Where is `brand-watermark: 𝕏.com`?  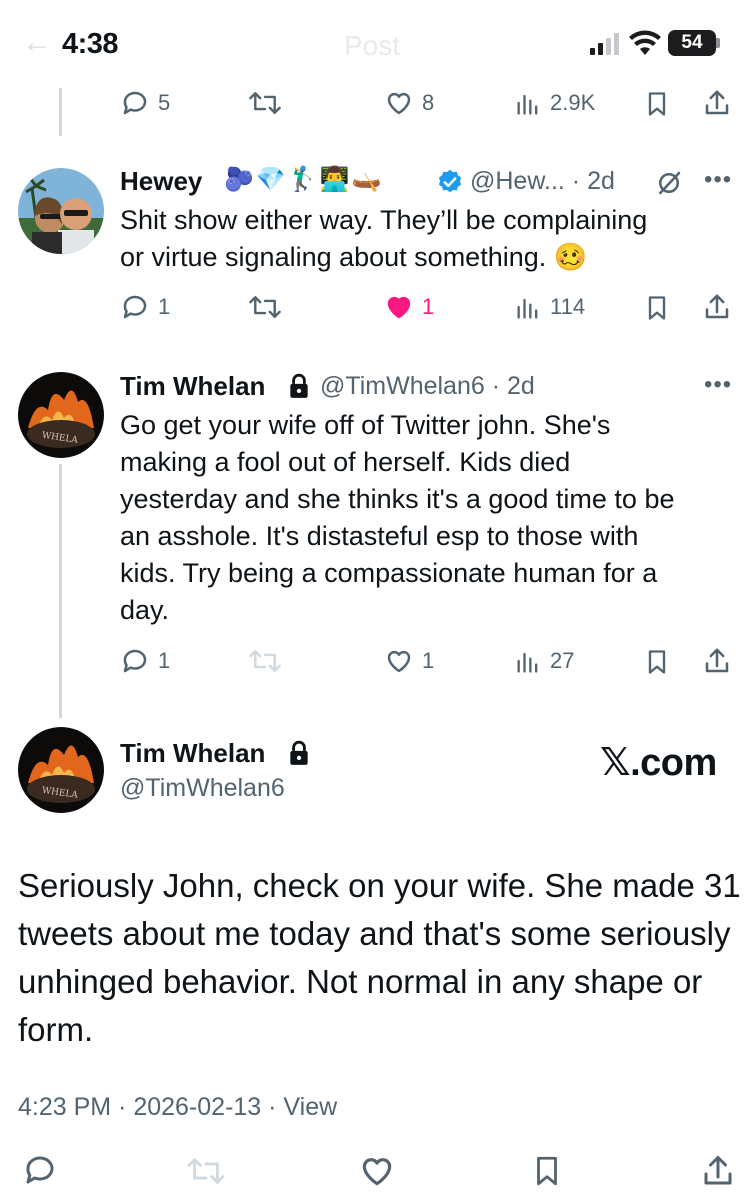
brand-watermark: 𝕏.com is located at coordinates (658, 763).